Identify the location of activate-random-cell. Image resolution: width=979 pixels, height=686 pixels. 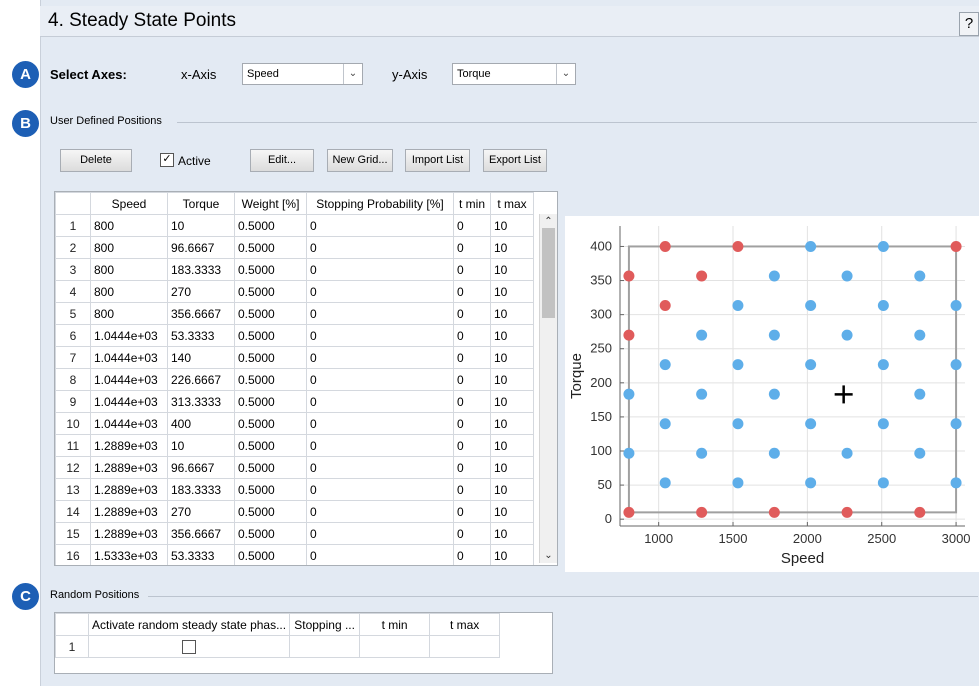
(189, 646).